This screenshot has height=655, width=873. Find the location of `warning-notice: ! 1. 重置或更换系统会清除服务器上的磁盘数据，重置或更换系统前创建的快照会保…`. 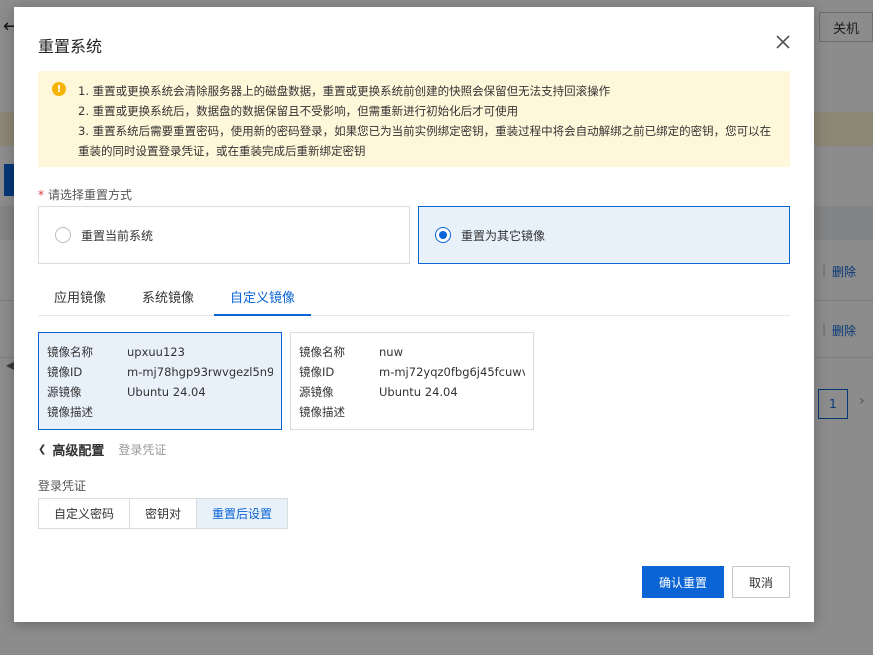

warning-notice: ! 1. 重置或更换系统会清除服务器上的磁盘数据，重置或更换系统前创建的快照会保… is located at coordinates (414, 119).